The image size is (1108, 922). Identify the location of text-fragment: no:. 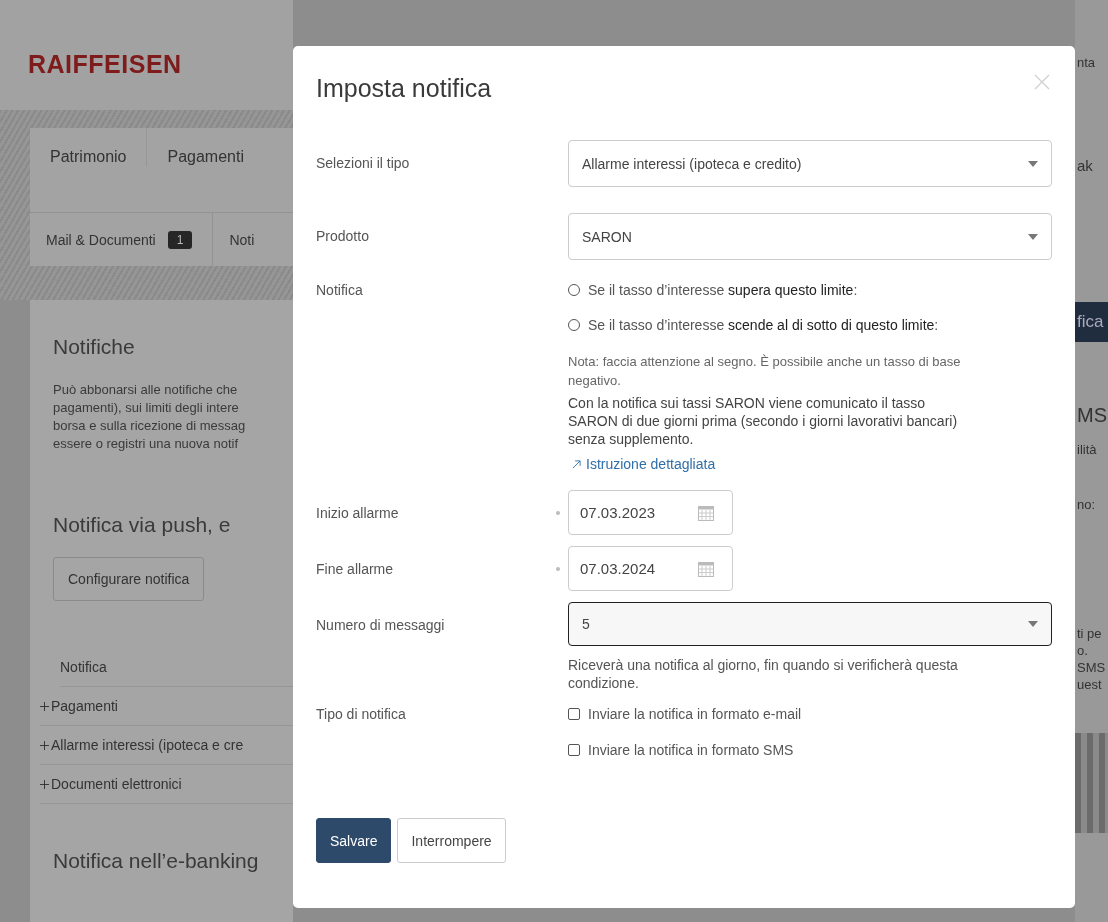
(1086, 504).